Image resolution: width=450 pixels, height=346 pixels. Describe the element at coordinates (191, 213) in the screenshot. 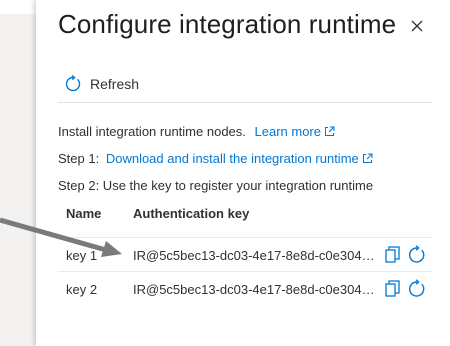

I see `column-header-auth-key: Authentication key` at that location.